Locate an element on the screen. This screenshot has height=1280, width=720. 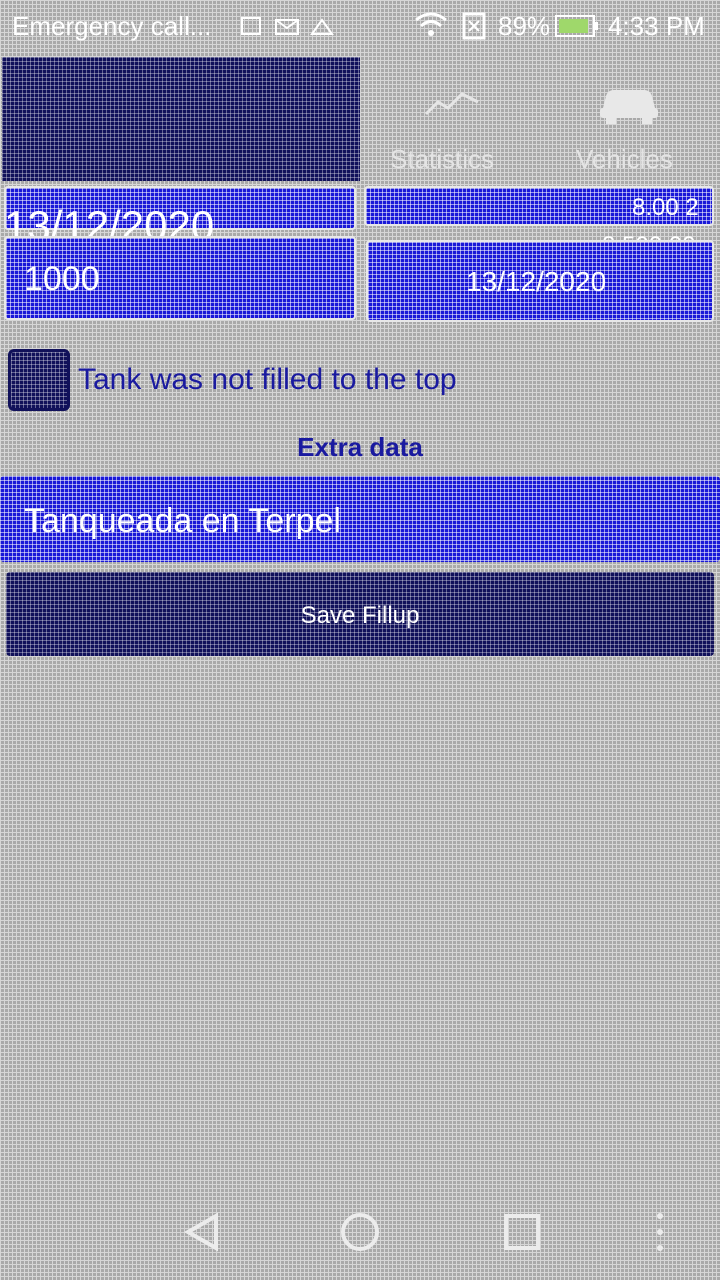
wifi-icon is located at coordinates (431, 25).